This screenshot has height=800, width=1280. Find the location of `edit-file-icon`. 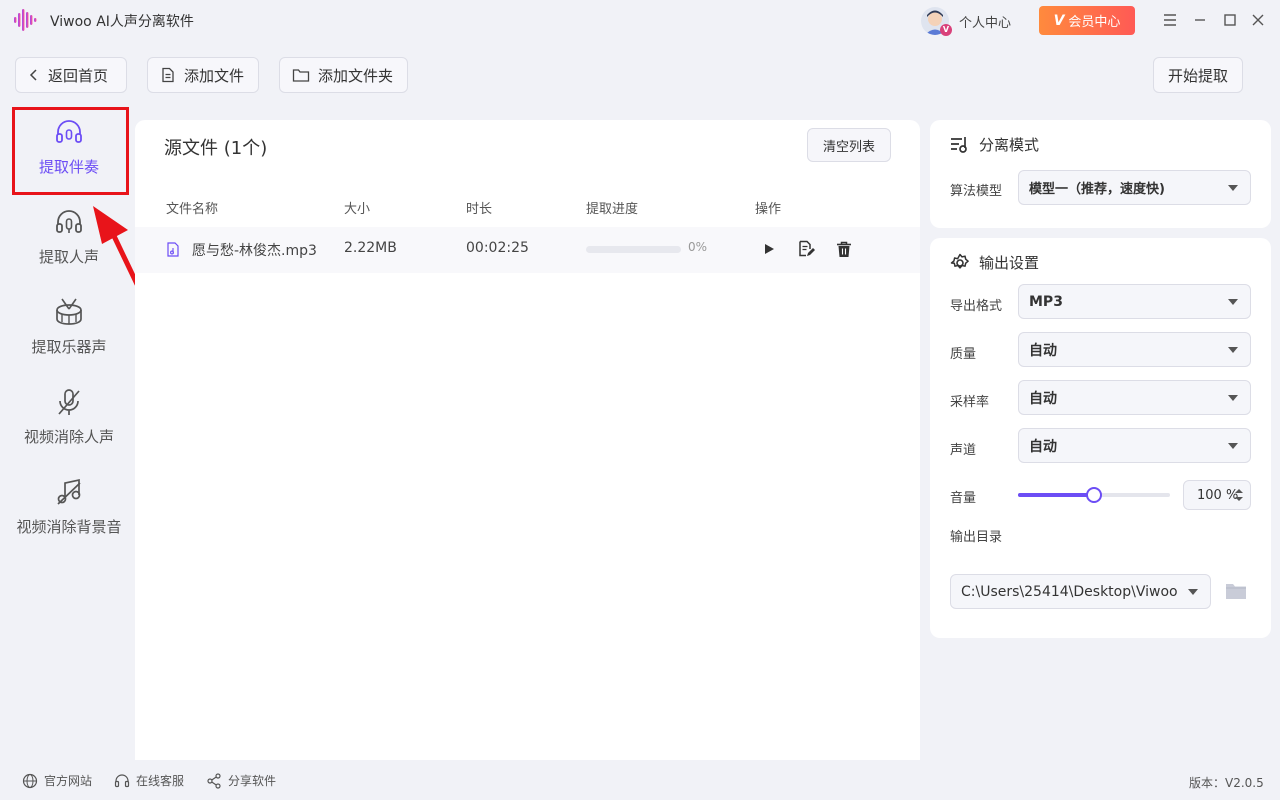

edit-file-icon is located at coordinates (806, 249).